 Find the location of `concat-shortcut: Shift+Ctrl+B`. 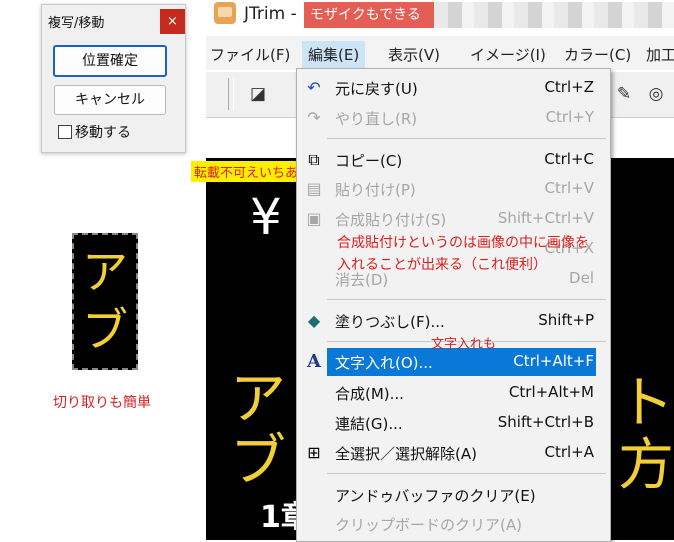

concat-shortcut: Shift+Ctrl+B is located at coordinates (545, 422).